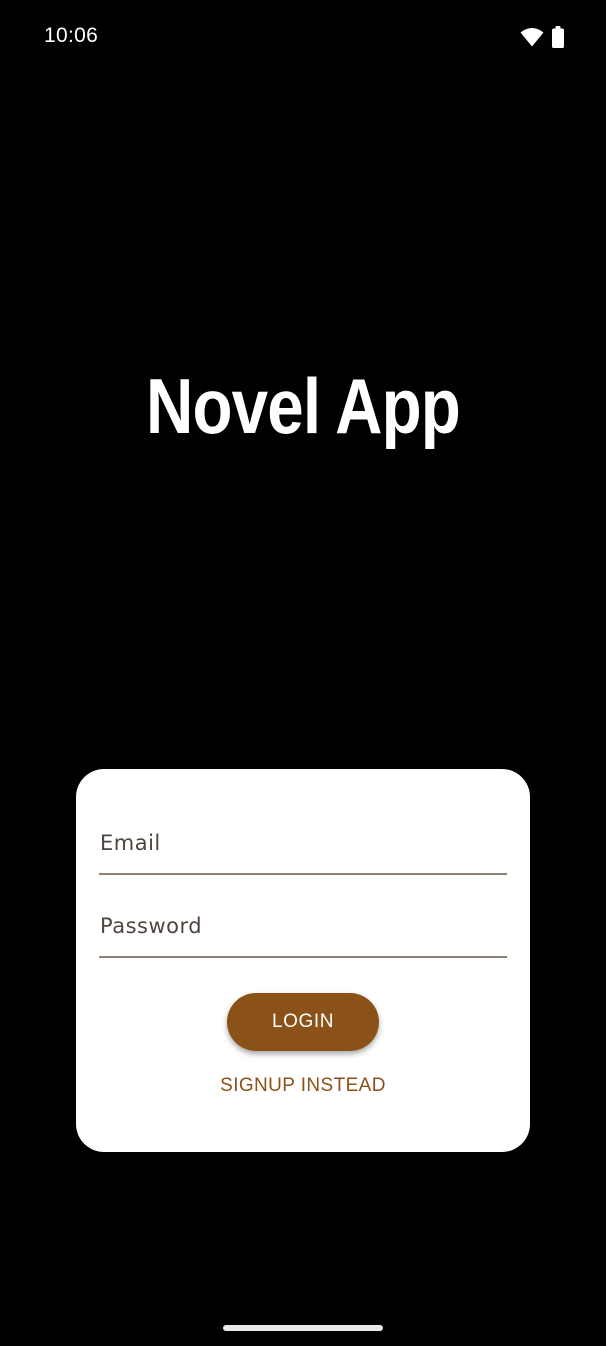  I want to click on login-button: LOGIN, so click(303, 1022).